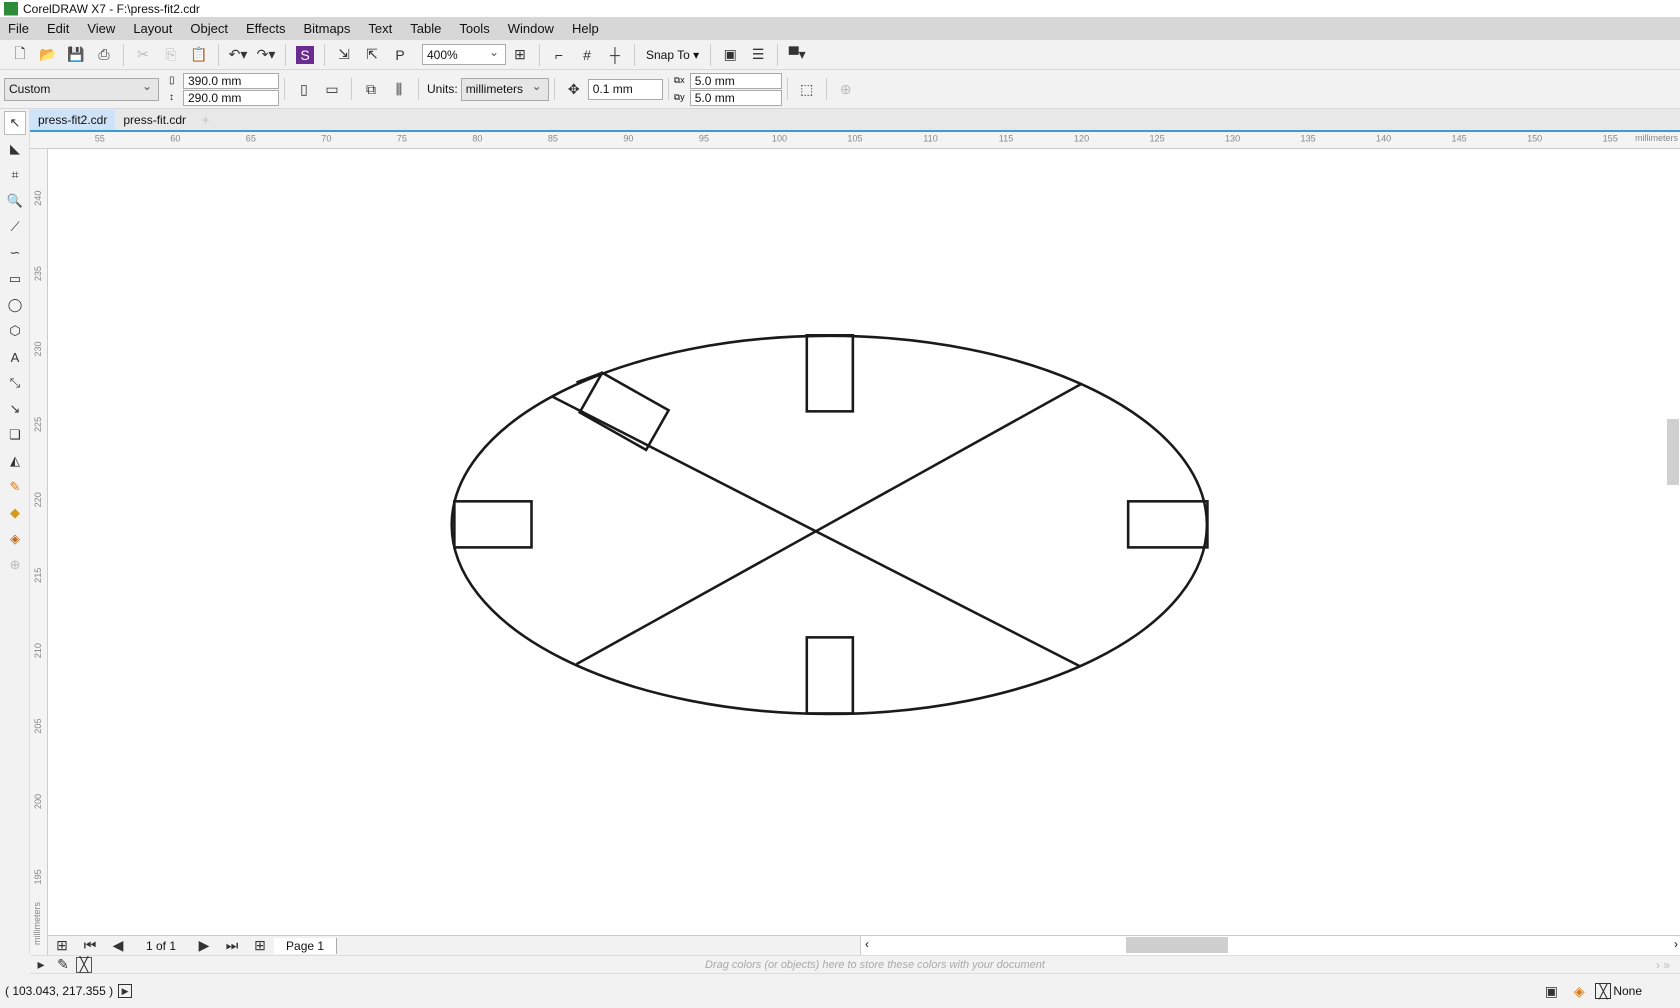 This screenshot has width=1680, height=1008. What do you see at coordinates (11, 8) in the screenshot?
I see `coreldraw-logo-icon` at bounding box center [11, 8].